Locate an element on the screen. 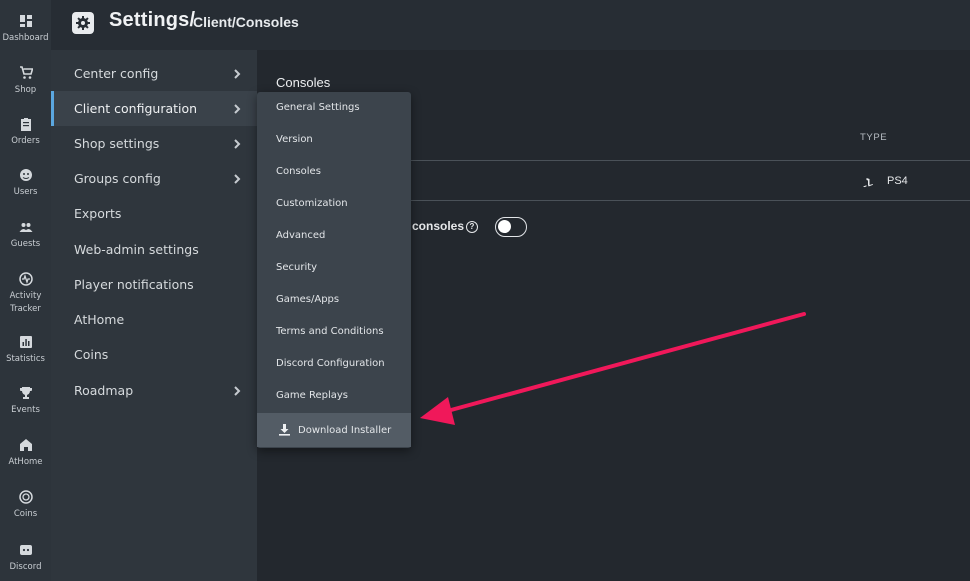  menu-item-shop-settings: Shop settings is located at coordinates (154, 143).